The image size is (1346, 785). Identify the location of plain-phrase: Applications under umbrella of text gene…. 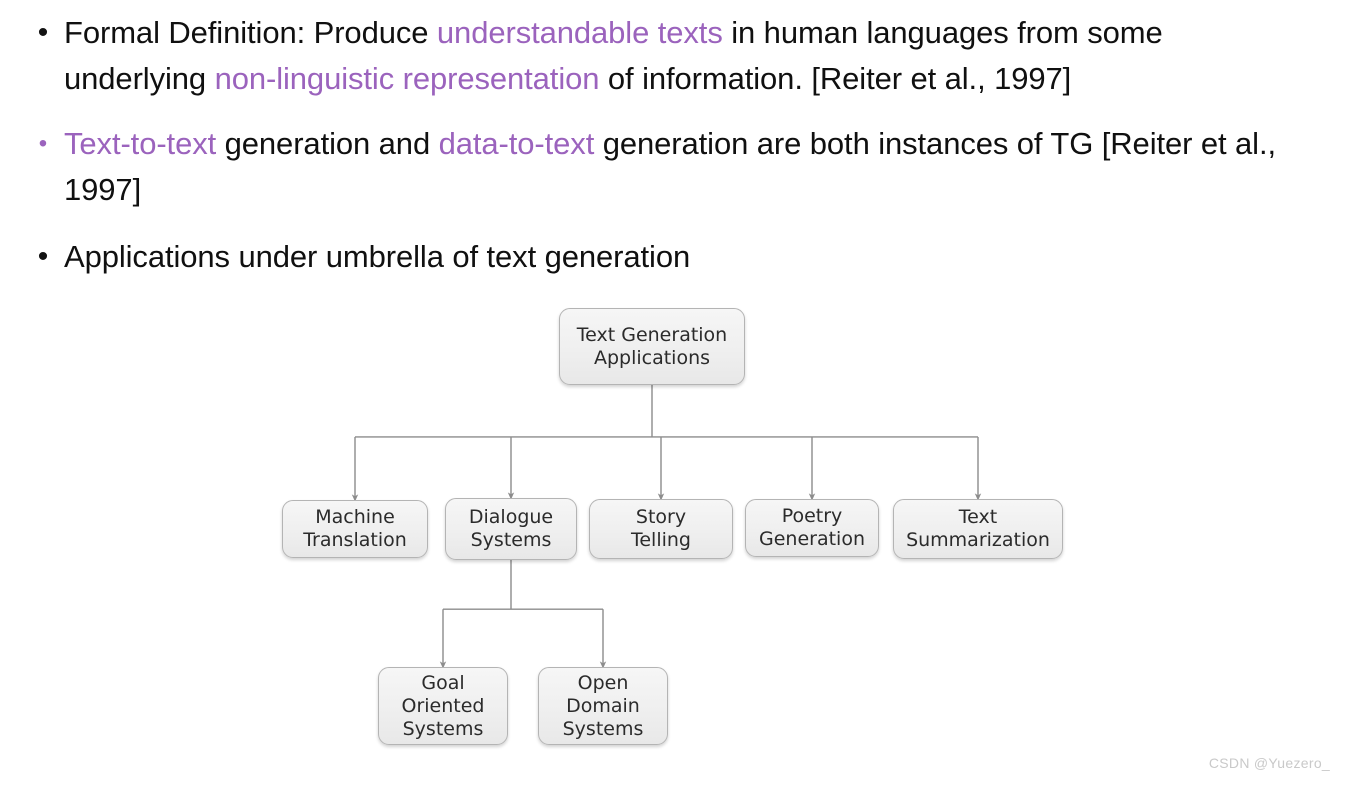
(377, 256).